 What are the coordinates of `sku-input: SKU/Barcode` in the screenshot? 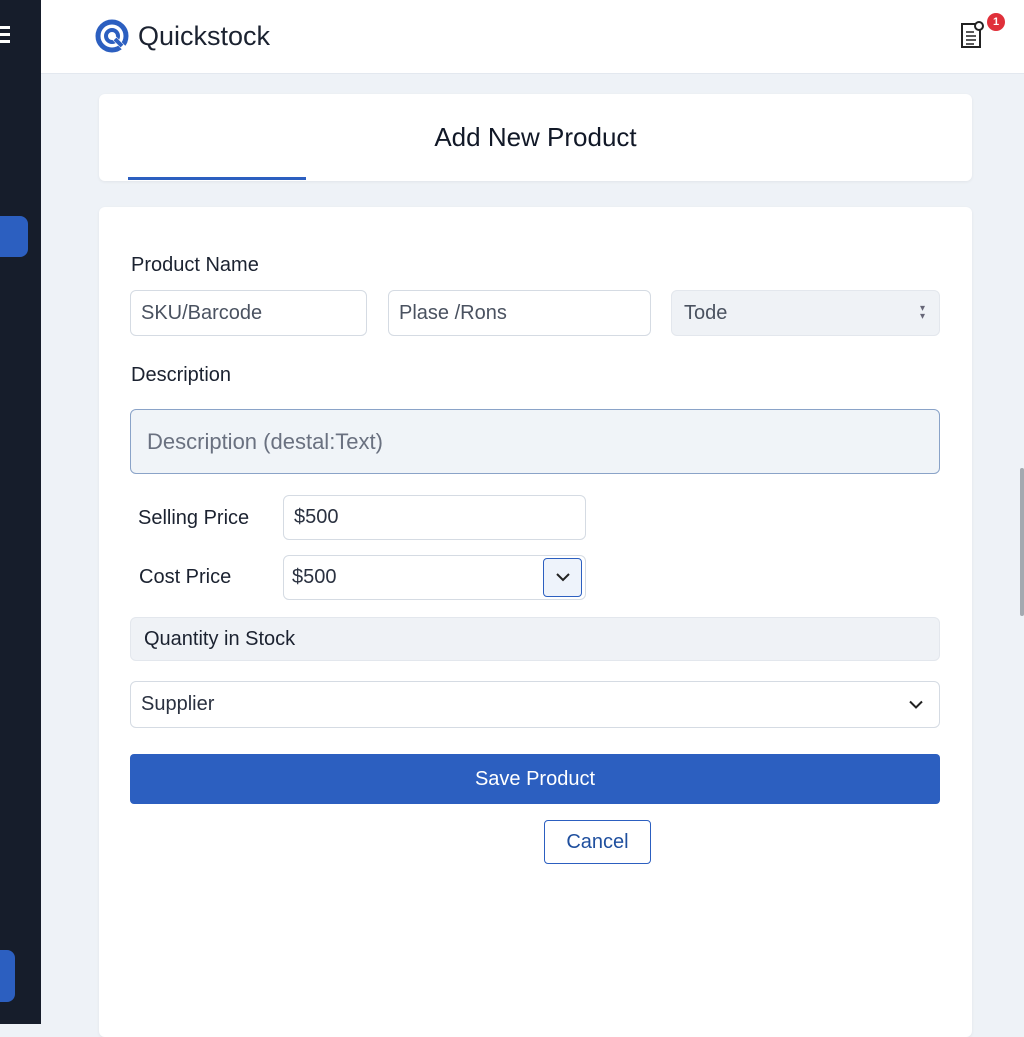 It's located at (248, 313).